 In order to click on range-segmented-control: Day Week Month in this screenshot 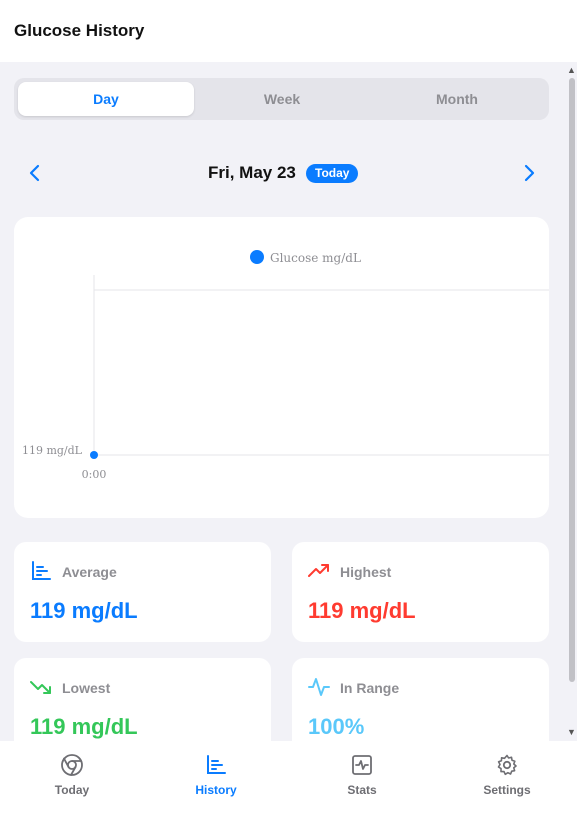, I will do `click(281, 99)`.